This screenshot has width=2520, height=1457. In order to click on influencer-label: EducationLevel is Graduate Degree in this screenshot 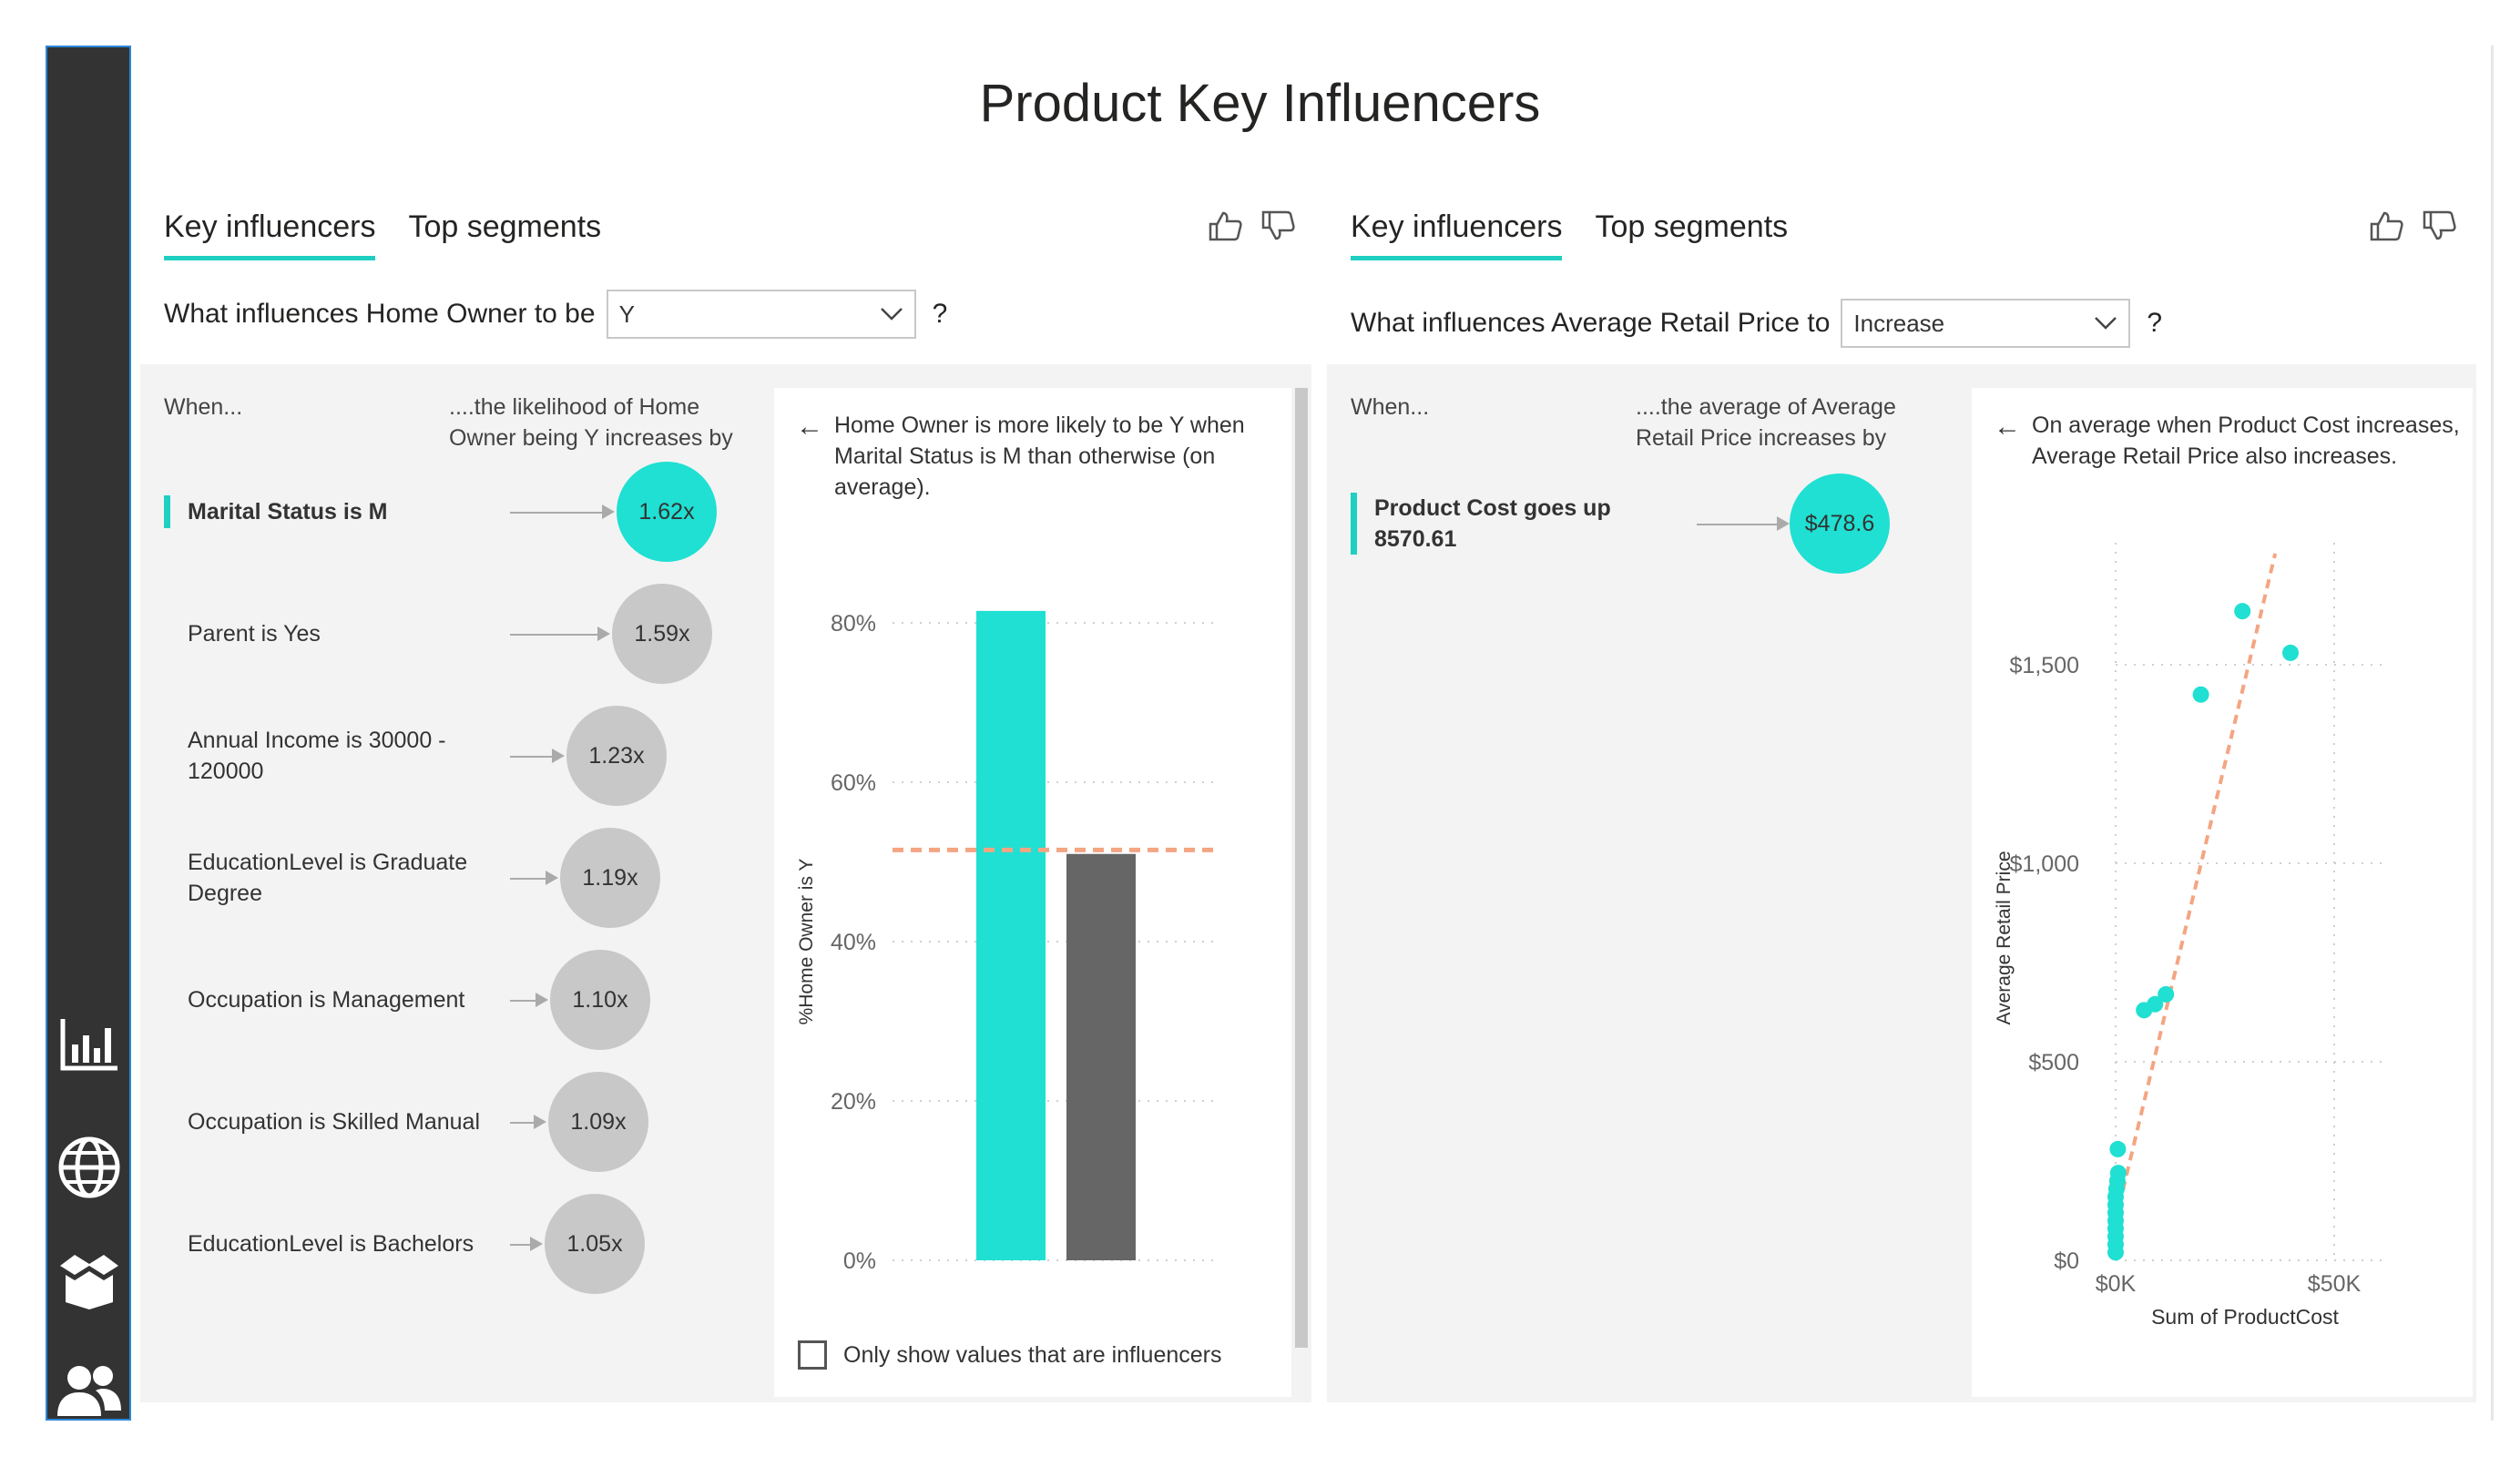, I will do `click(328, 878)`.